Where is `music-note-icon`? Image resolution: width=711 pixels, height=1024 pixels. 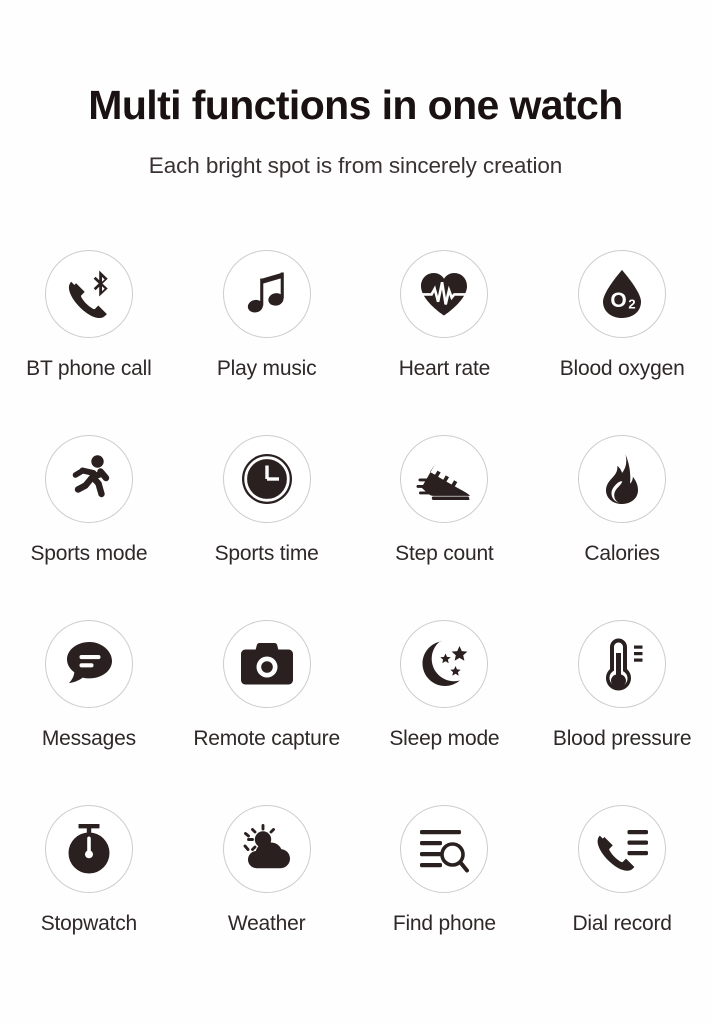
music-note-icon is located at coordinates (265, 292).